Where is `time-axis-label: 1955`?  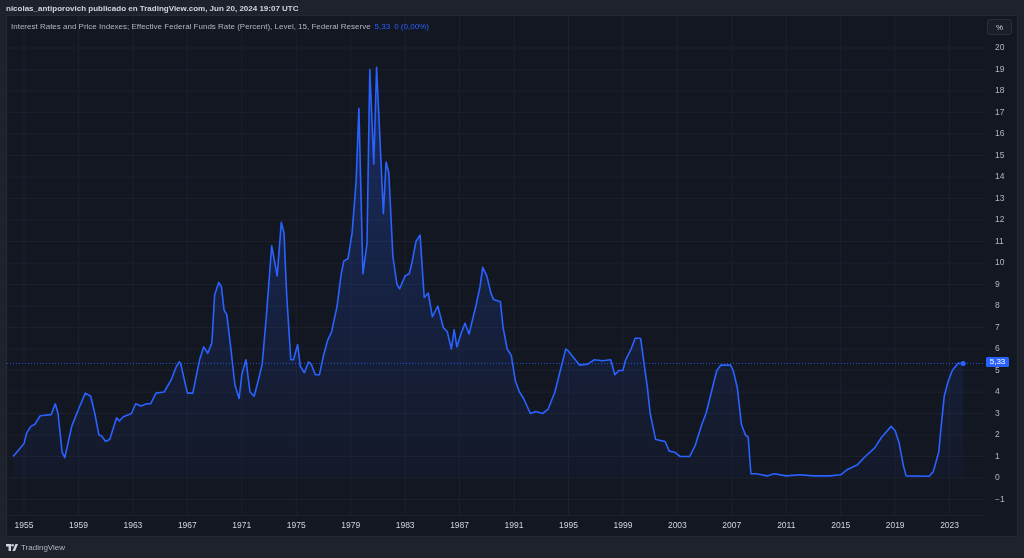 time-axis-label: 1955 is located at coordinates (24, 525).